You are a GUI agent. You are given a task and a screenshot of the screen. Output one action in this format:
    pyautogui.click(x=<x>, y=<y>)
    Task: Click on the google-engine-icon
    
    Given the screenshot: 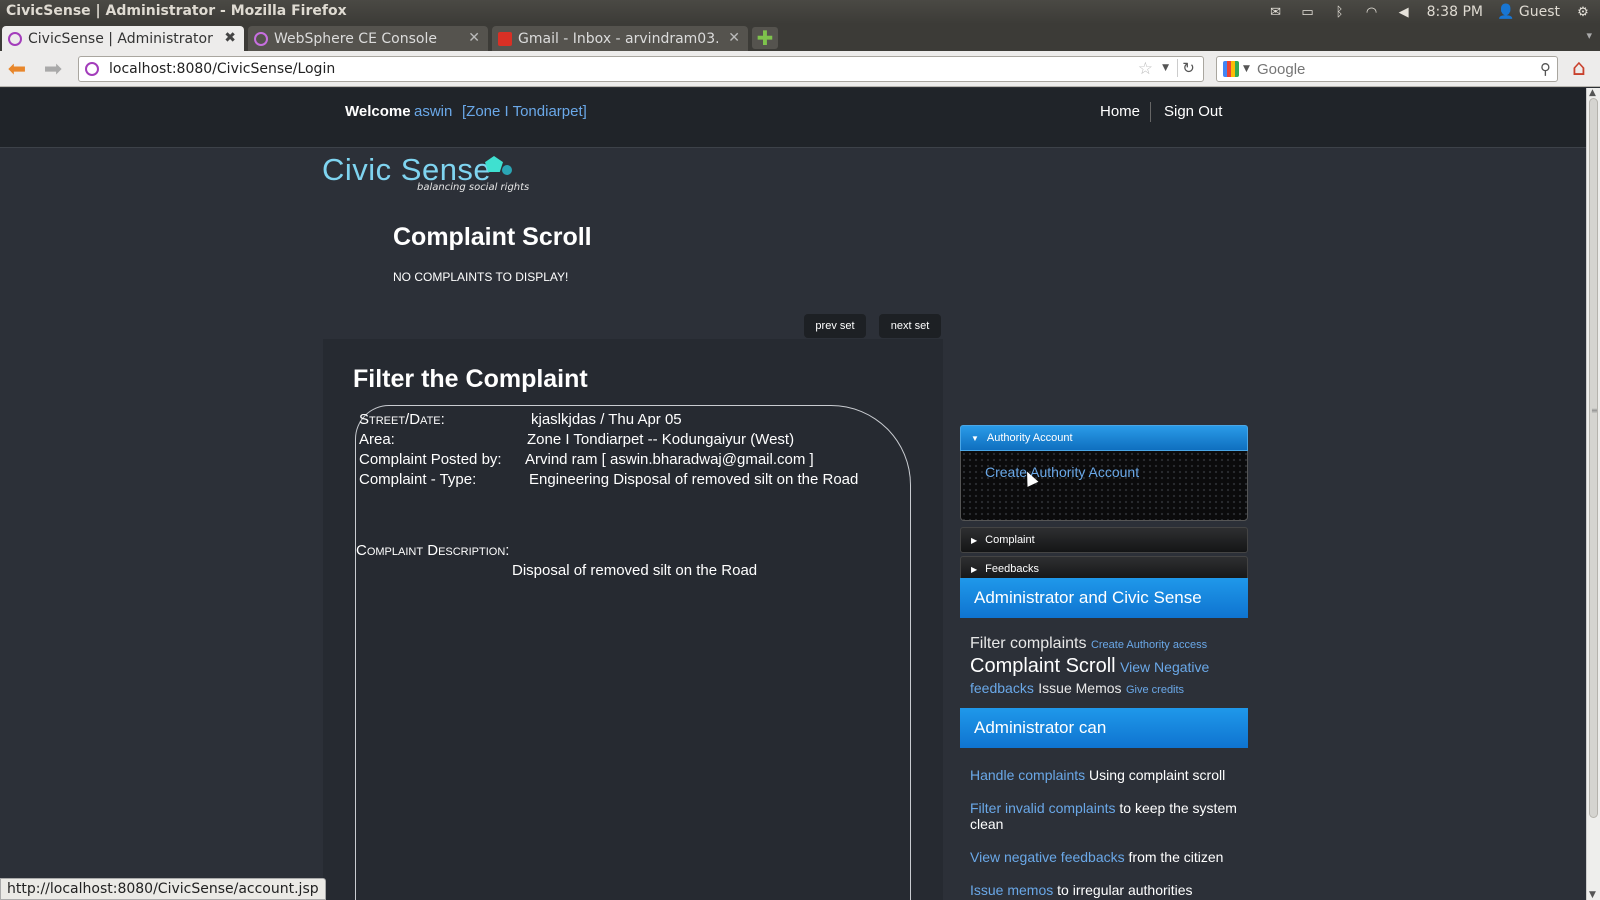 What is the action you would take?
    pyautogui.click(x=1231, y=69)
    